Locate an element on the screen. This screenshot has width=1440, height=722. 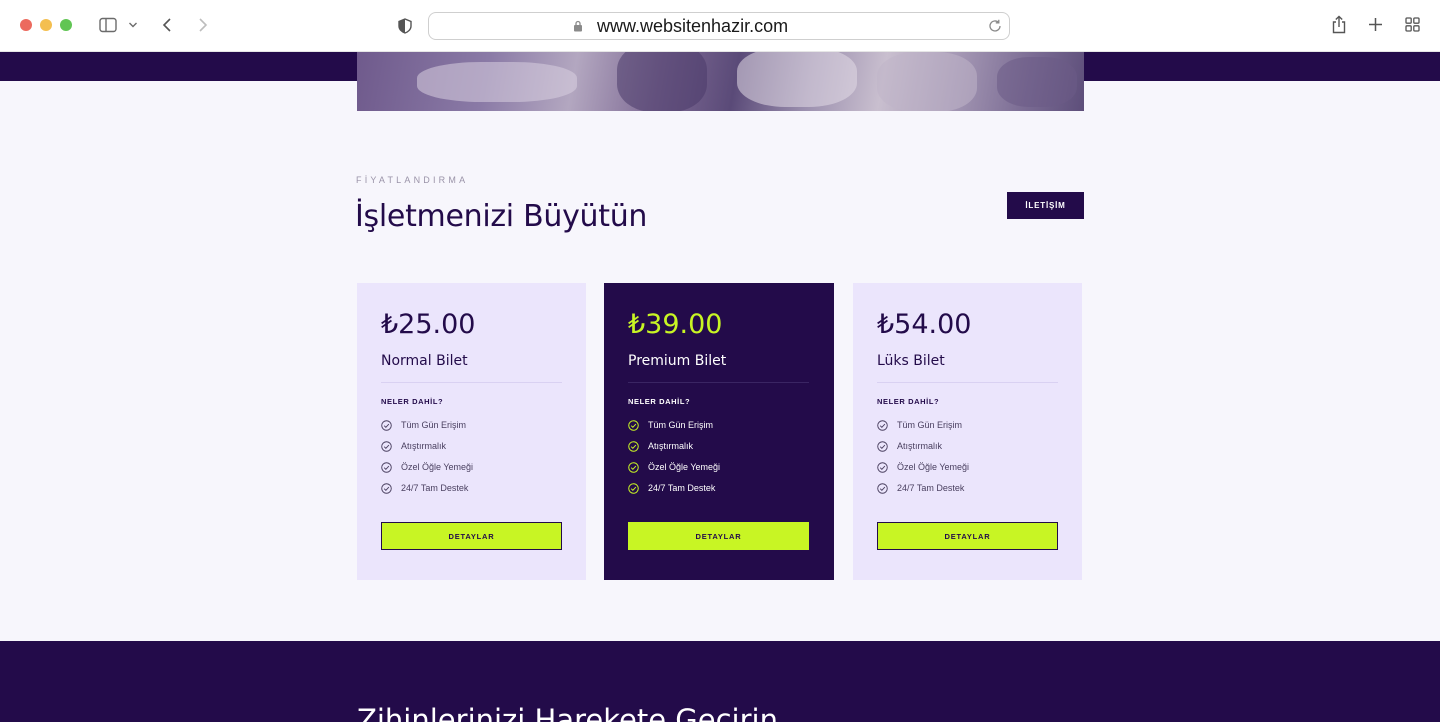
minimize-window-button is located at coordinates (46, 25).